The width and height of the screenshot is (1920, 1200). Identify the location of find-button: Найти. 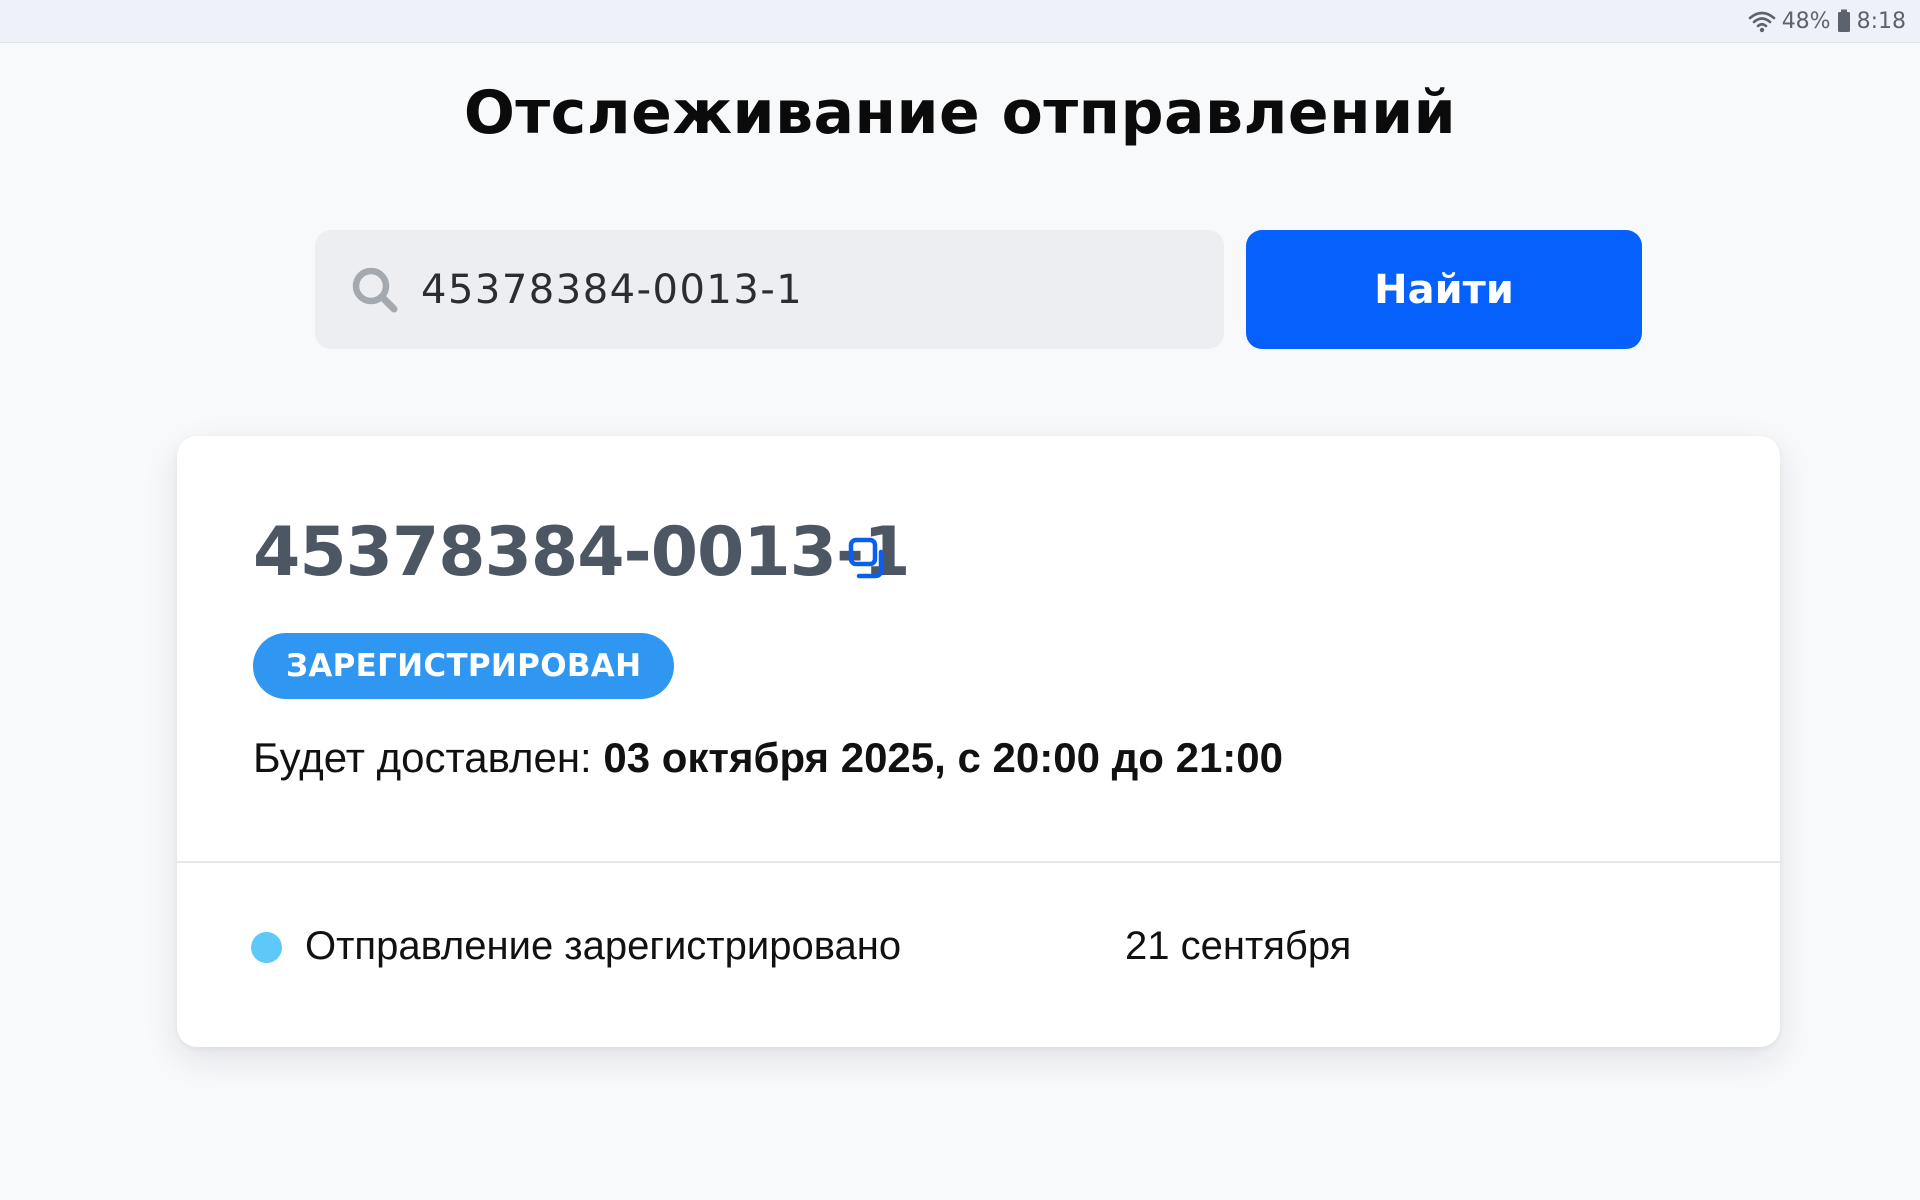
(1444, 289).